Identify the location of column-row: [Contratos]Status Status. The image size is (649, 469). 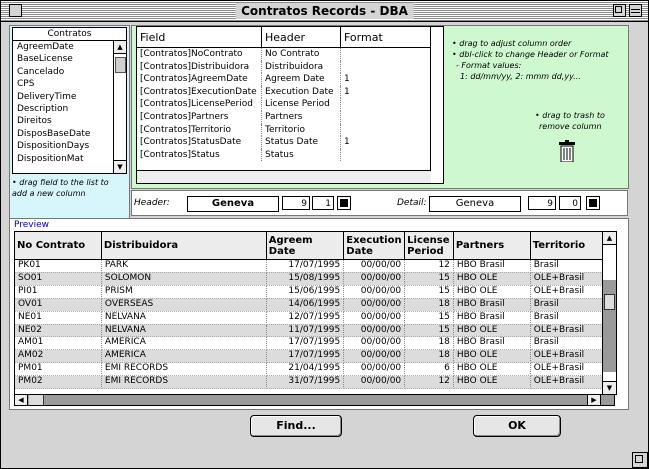
(284, 155).